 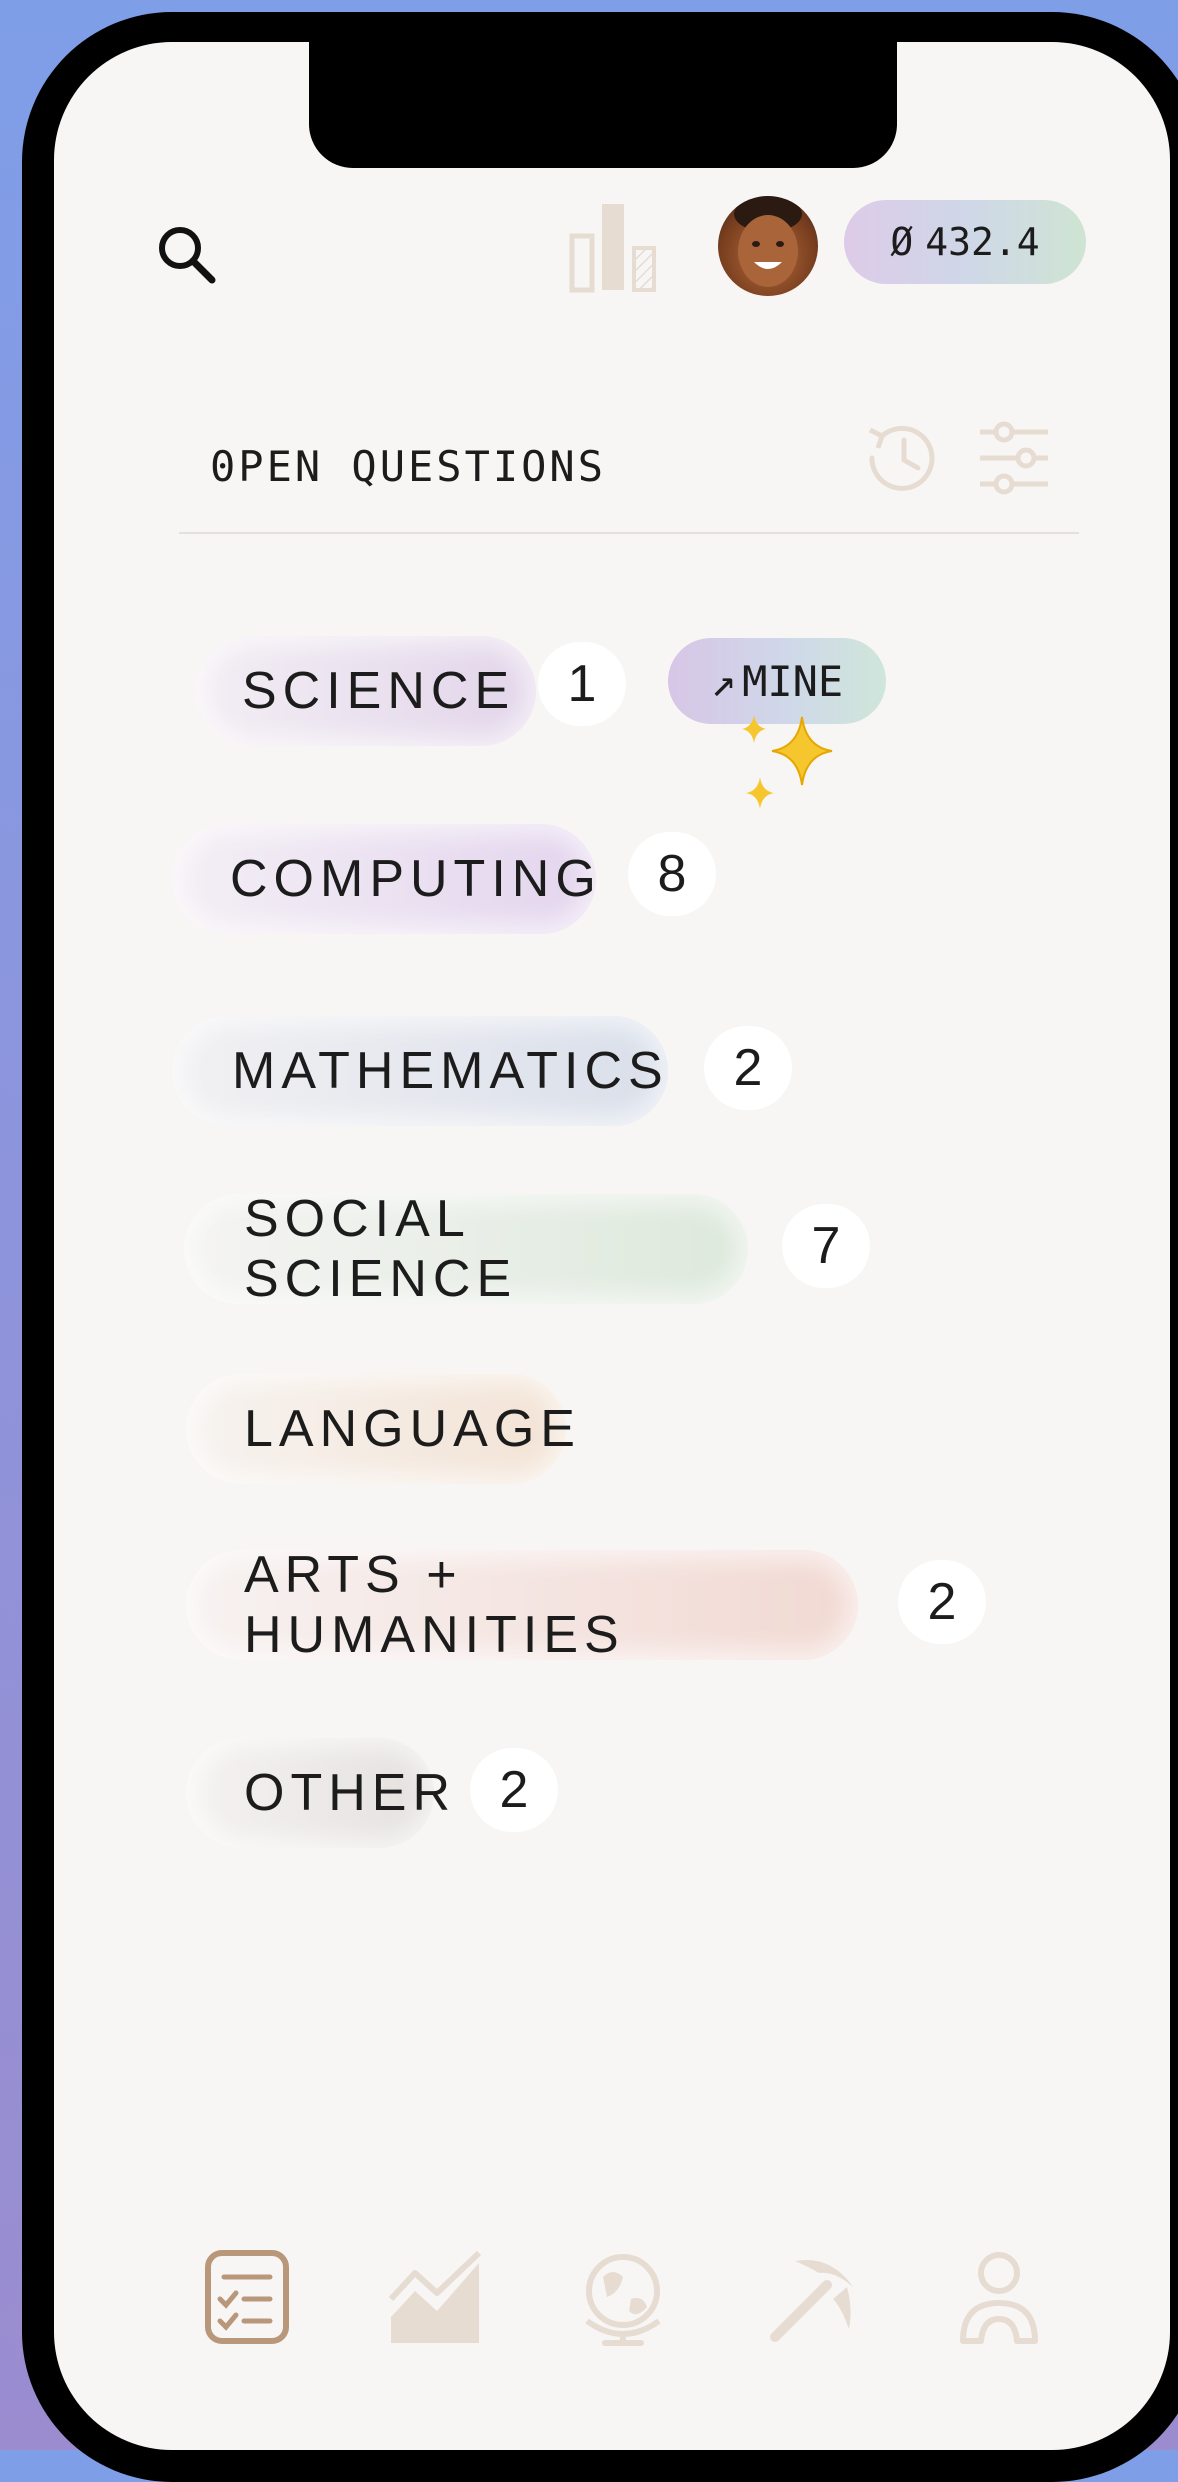 I want to click on category-computing: COMPUTING, so click(x=384, y=879).